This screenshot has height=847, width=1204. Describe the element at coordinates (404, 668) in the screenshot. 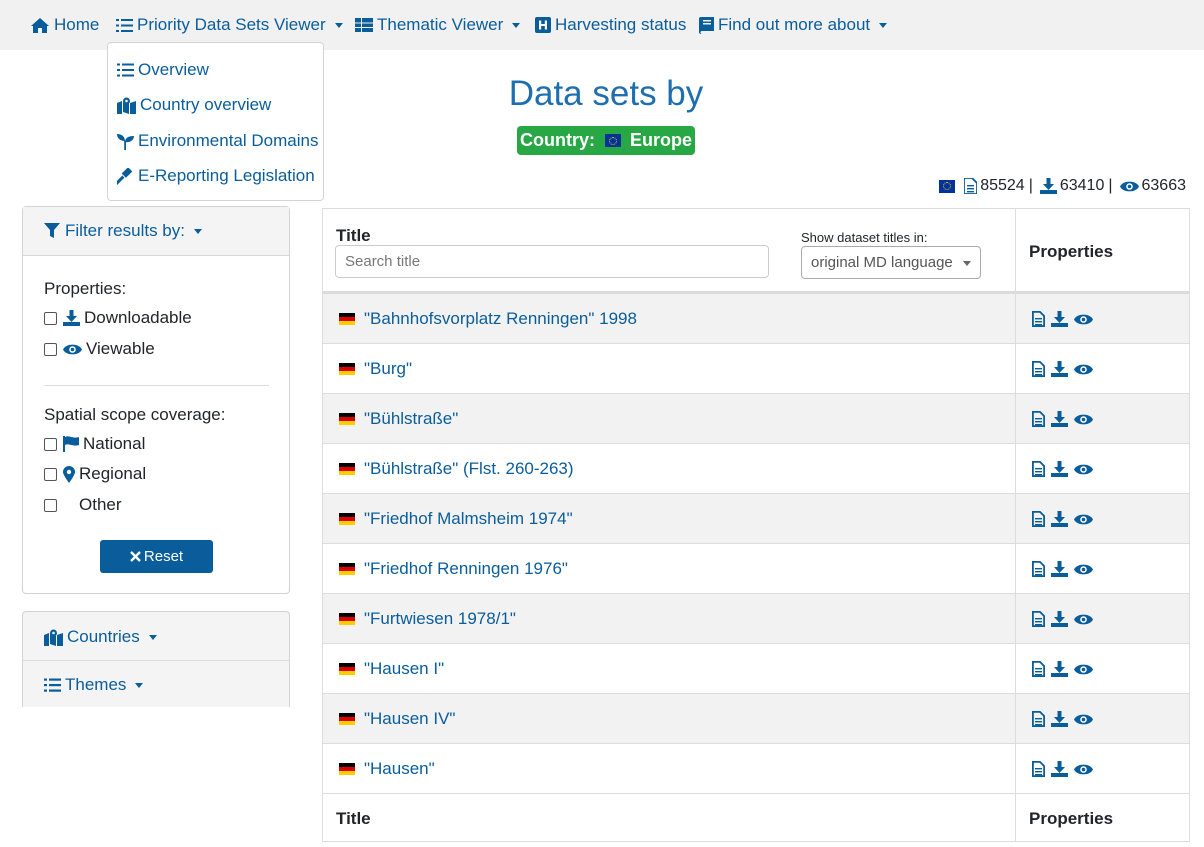

I see `dataset-title: "Hausen I"` at that location.